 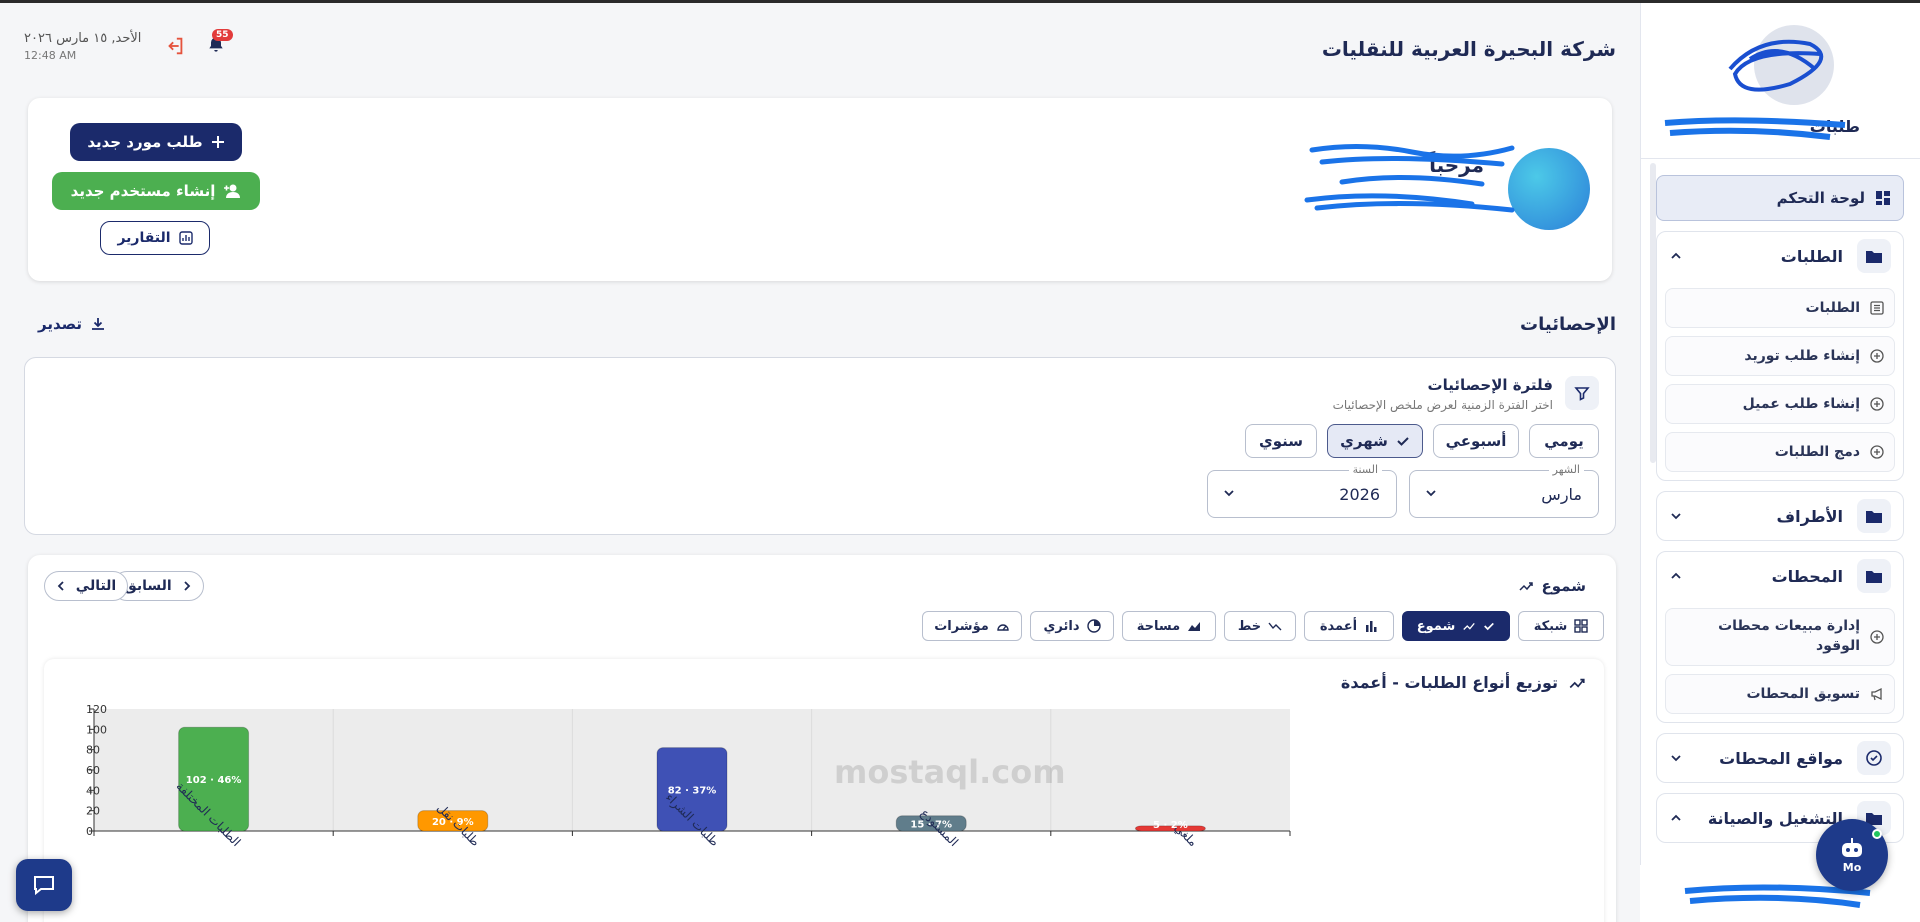 What do you see at coordinates (98, 324) in the screenshot?
I see `download-icon` at bounding box center [98, 324].